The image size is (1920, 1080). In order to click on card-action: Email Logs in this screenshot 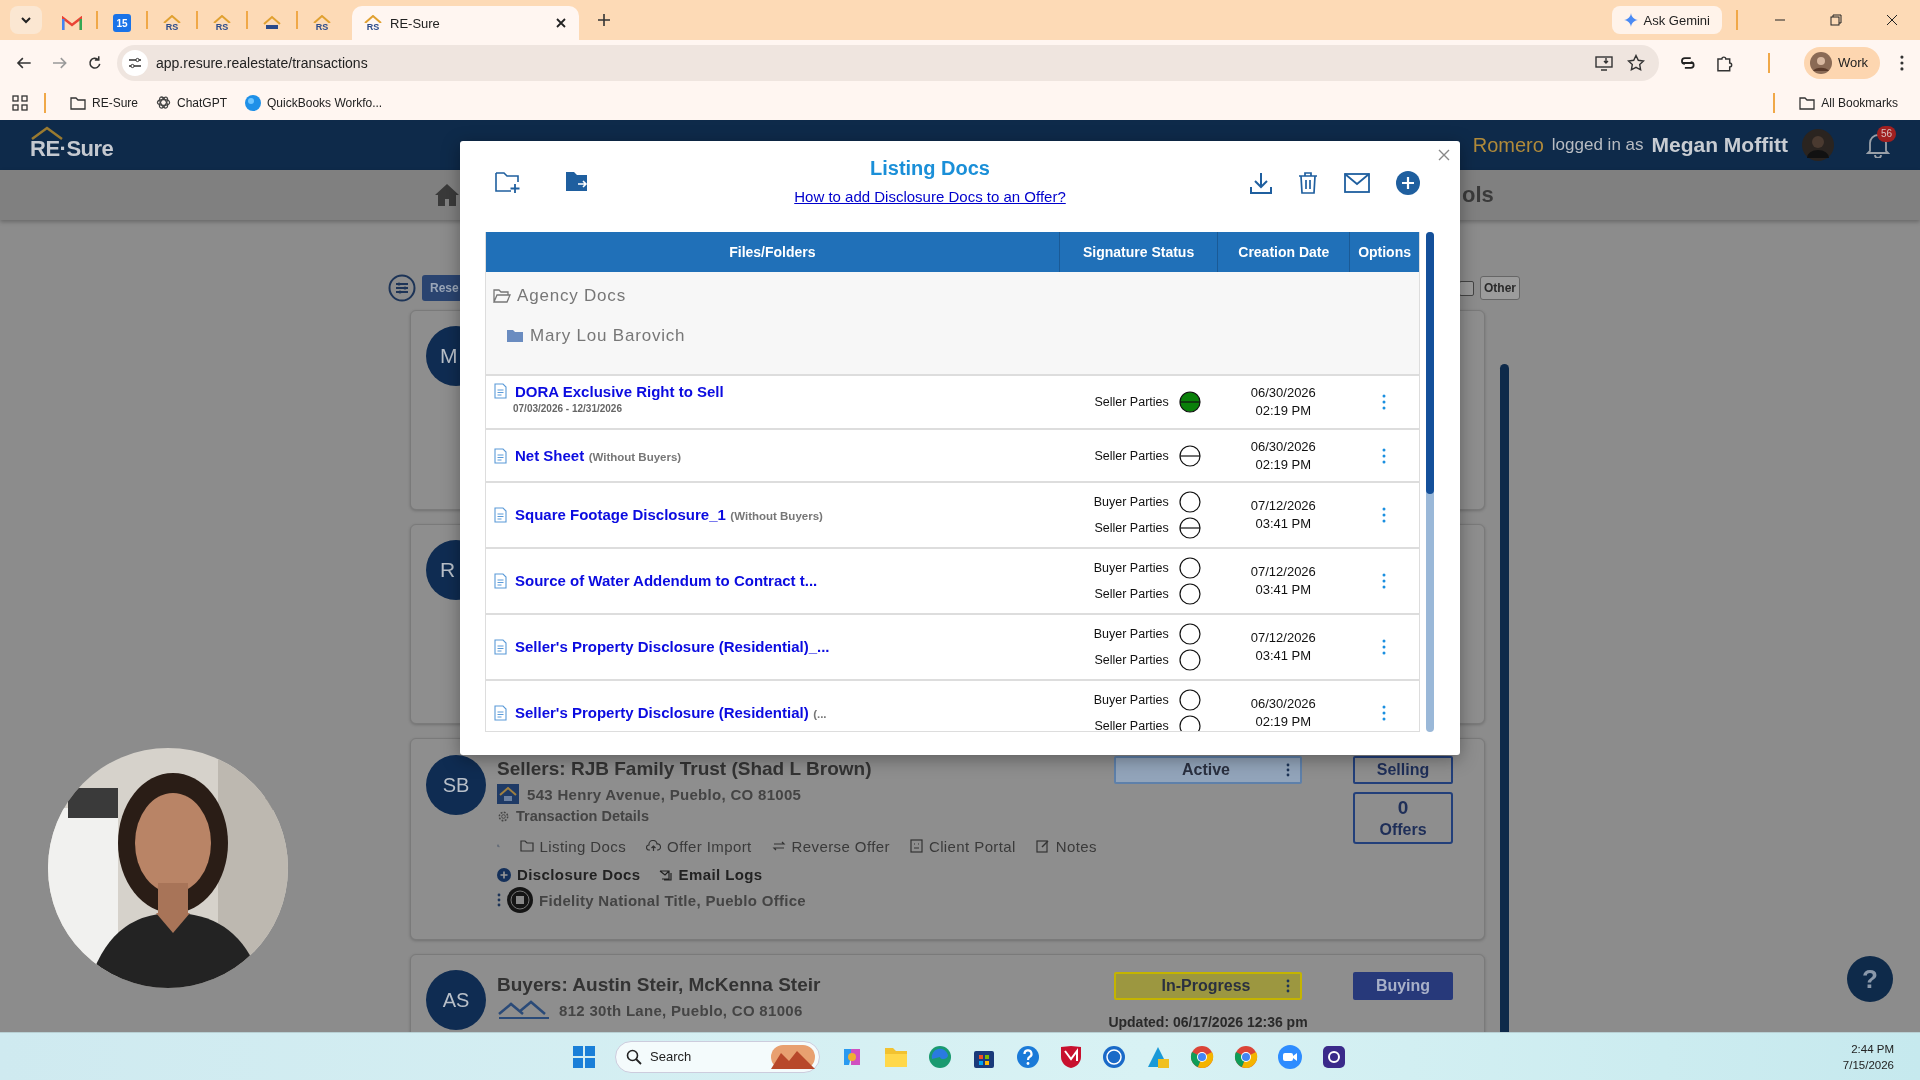, I will do `click(710, 874)`.